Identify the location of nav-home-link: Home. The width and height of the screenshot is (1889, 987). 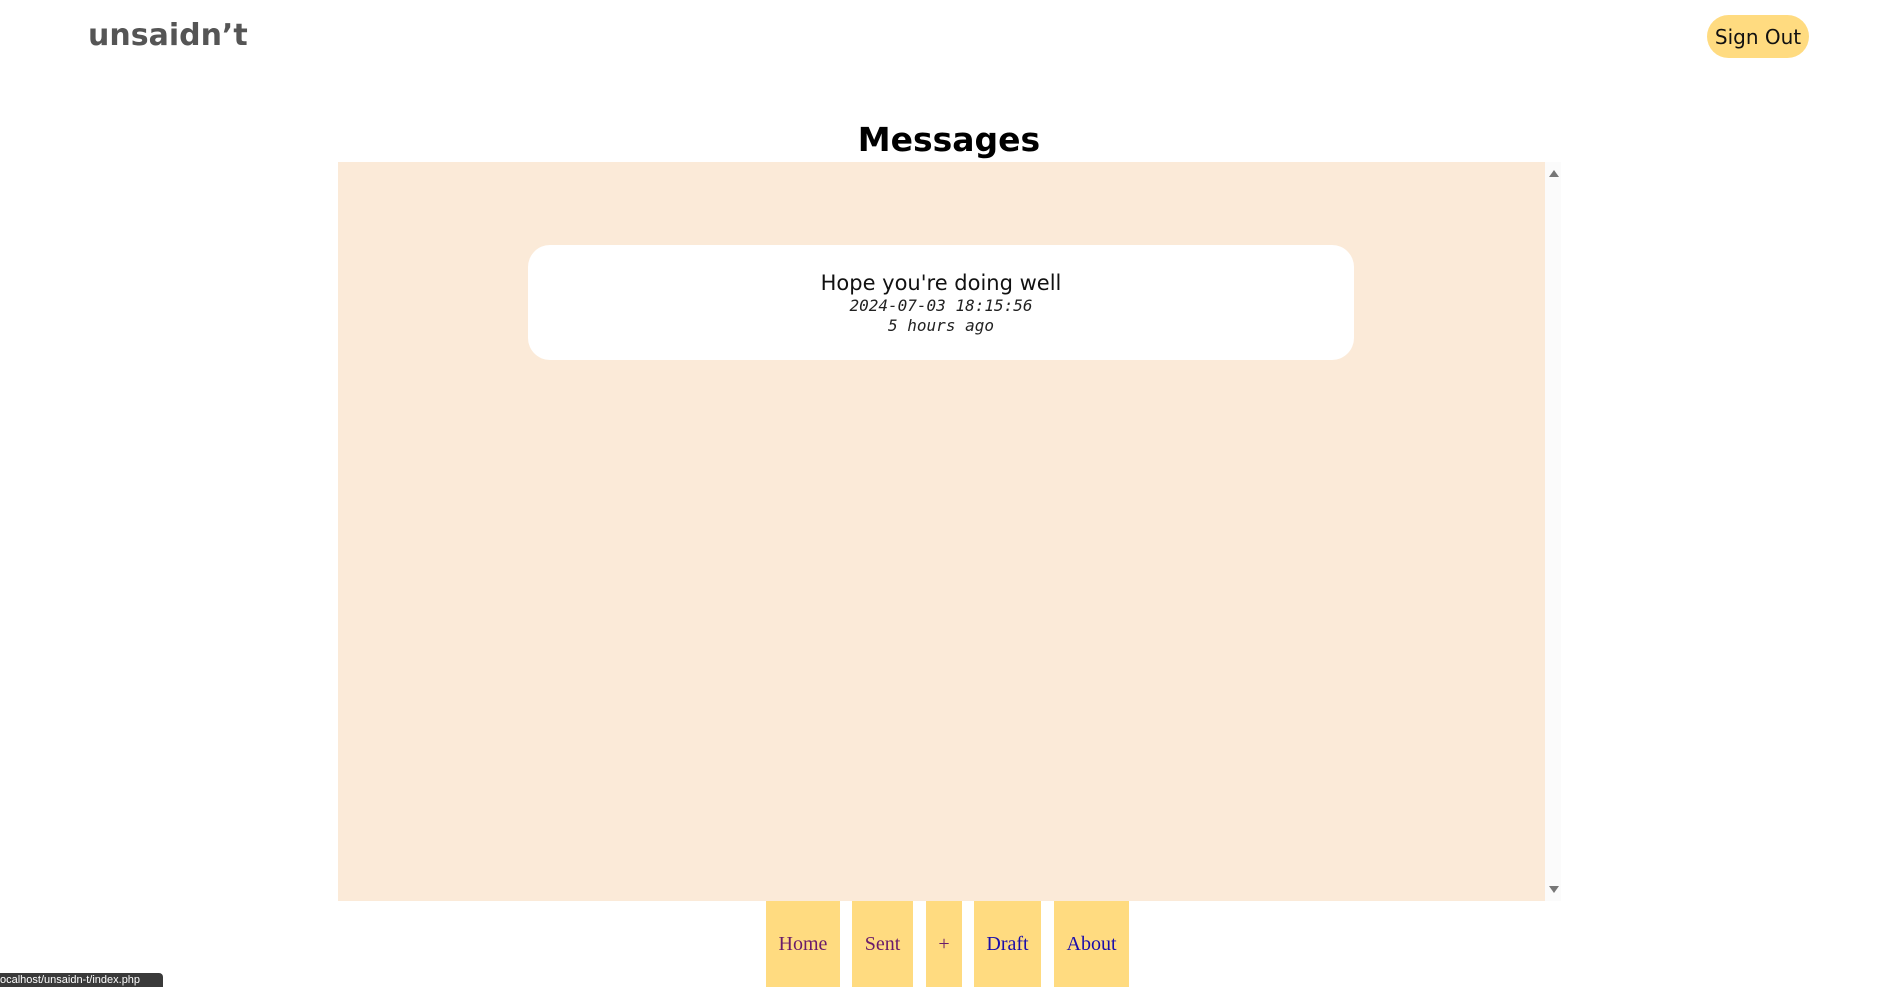
(803, 944).